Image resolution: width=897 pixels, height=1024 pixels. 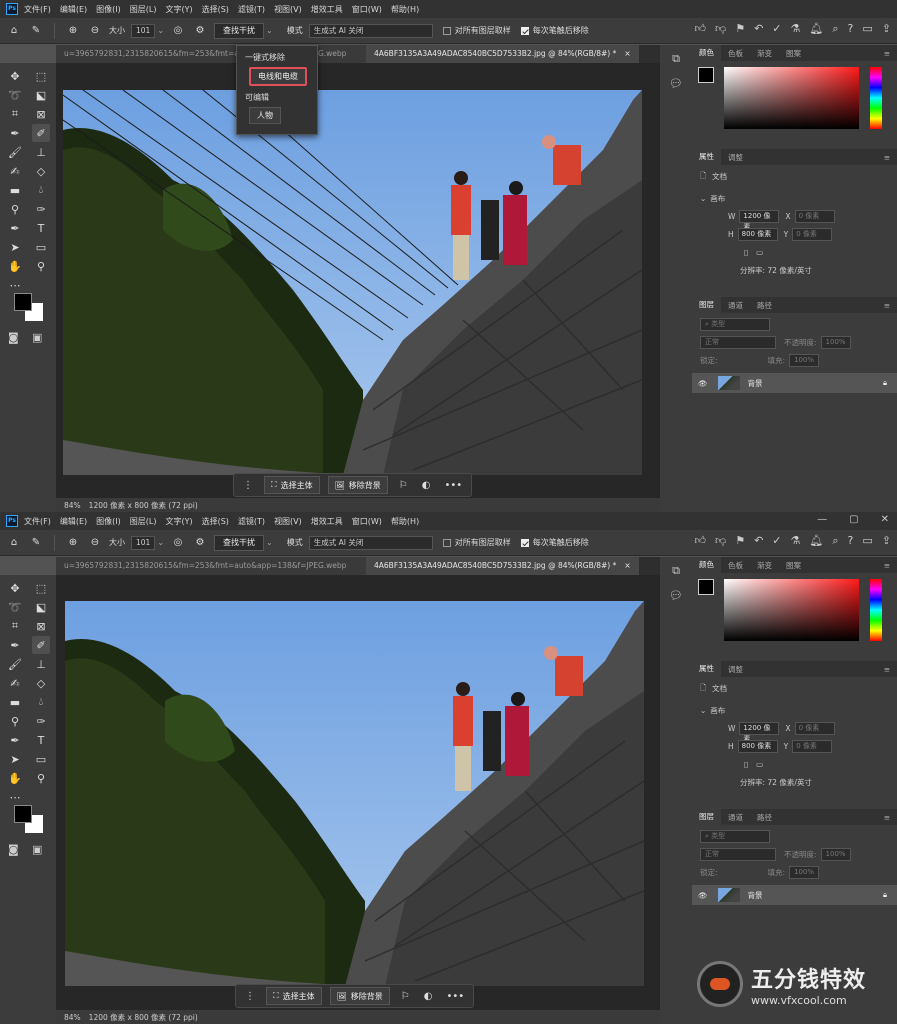 I want to click on stamp-tool-icon: ⊥, so click(x=41, y=664).